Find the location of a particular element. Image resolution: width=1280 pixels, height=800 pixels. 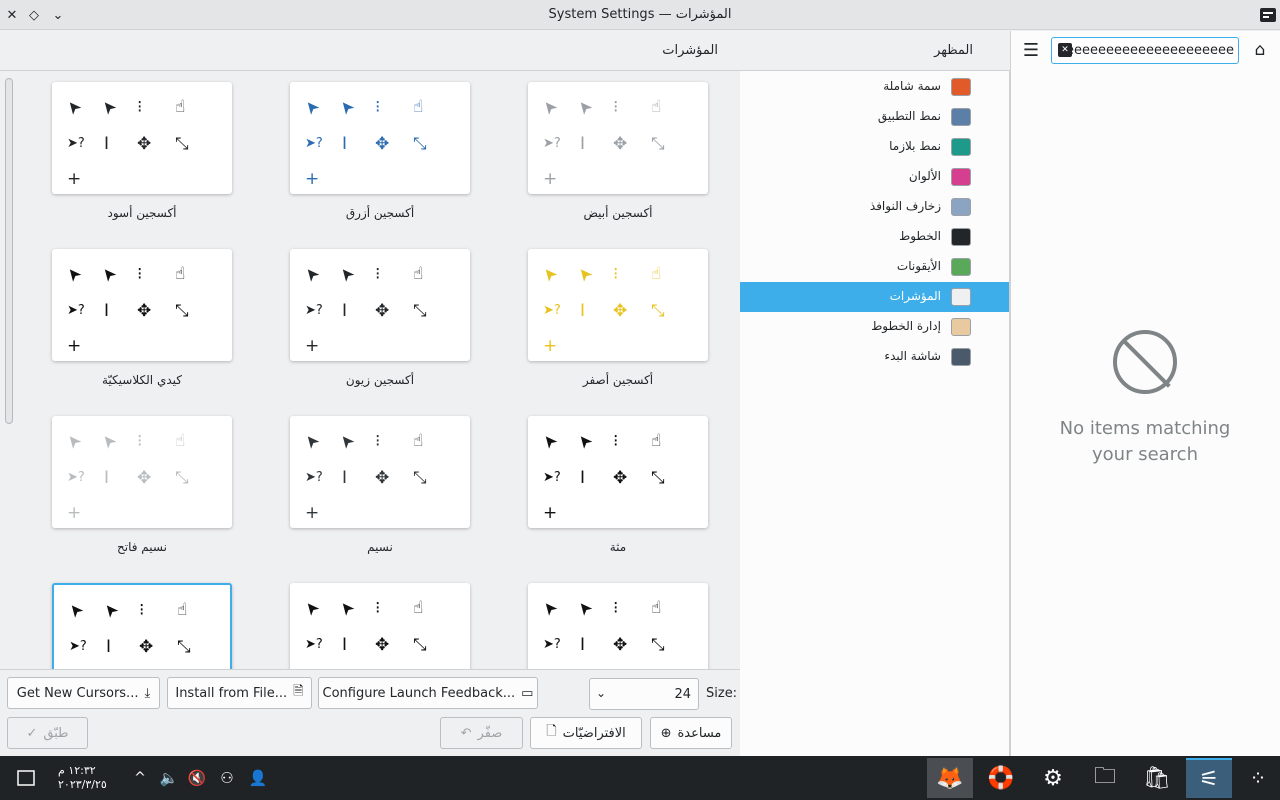

sidebar-item-label: نمط بلازما is located at coordinates (915, 146).